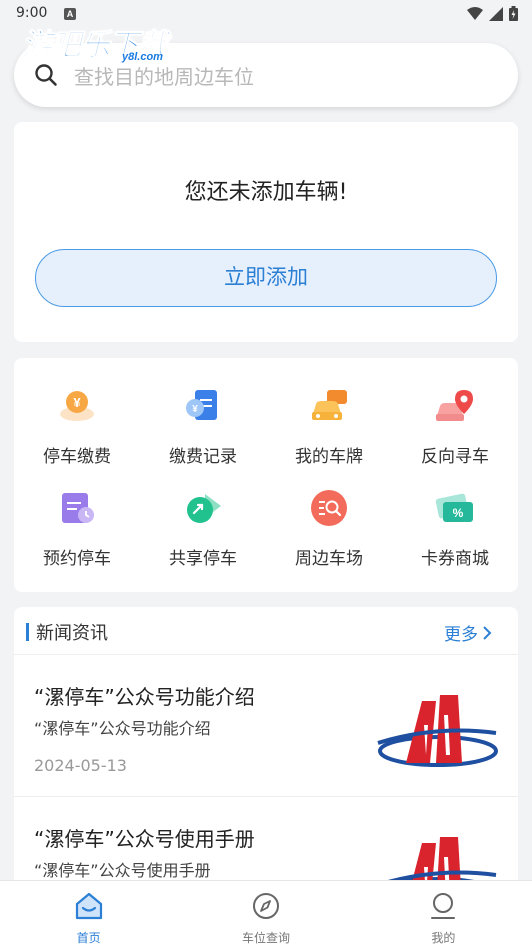 The width and height of the screenshot is (532, 947). Describe the element at coordinates (144, 839) in the screenshot. I see `news-item-title: “漯停车”公众号使用手册` at that location.